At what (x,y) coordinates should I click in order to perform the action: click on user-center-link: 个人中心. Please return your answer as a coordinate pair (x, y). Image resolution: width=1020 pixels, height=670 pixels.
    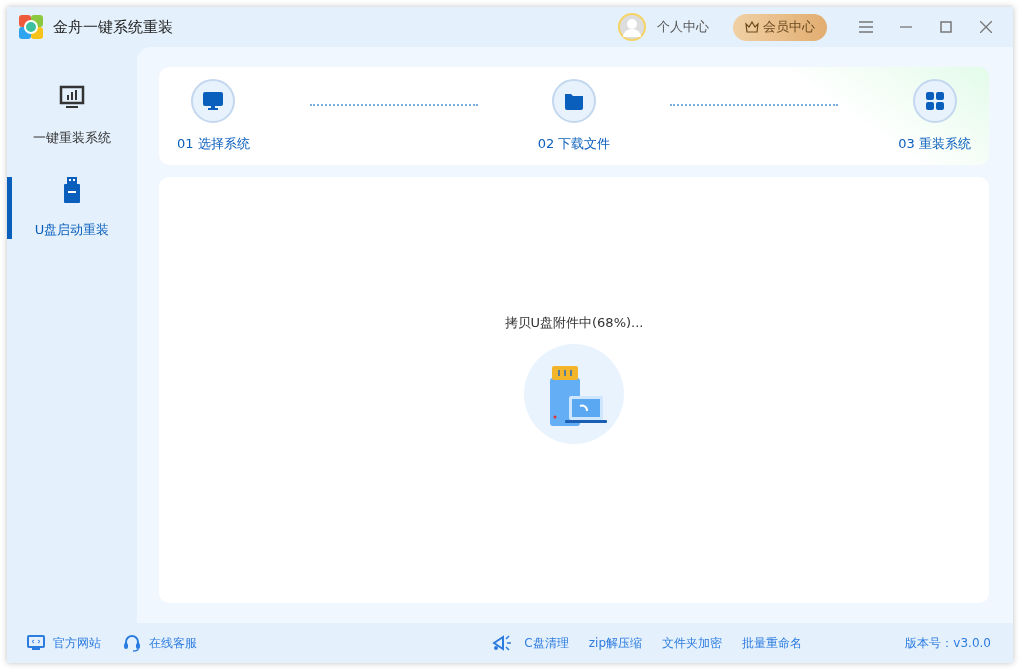
    Looking at the image, I should click on (683, 27).